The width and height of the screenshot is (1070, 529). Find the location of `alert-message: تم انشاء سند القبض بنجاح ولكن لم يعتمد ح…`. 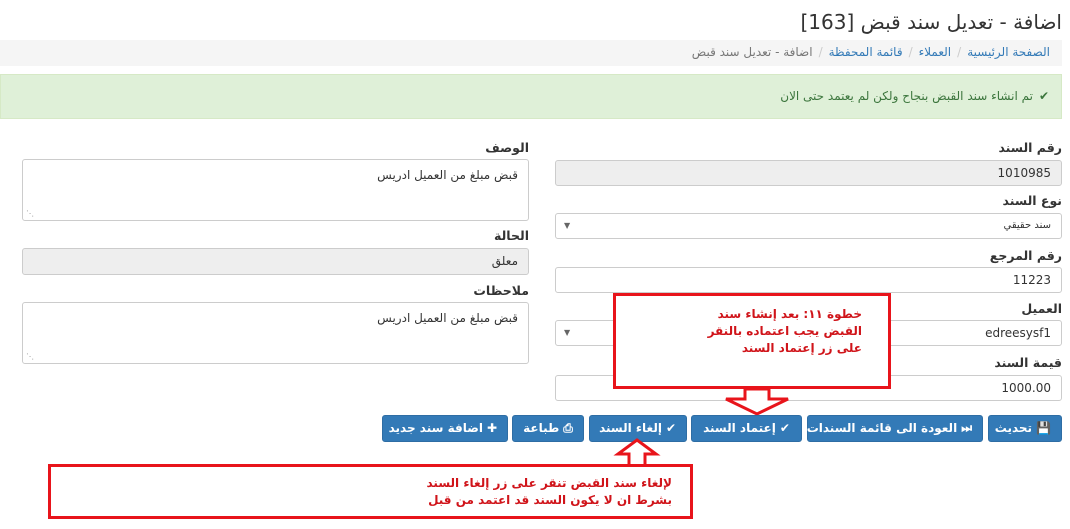

alert-message: تم انشاء سند القبض بنجاح ولكن لم يعتمد ح… is located at coordinates (906, 96).